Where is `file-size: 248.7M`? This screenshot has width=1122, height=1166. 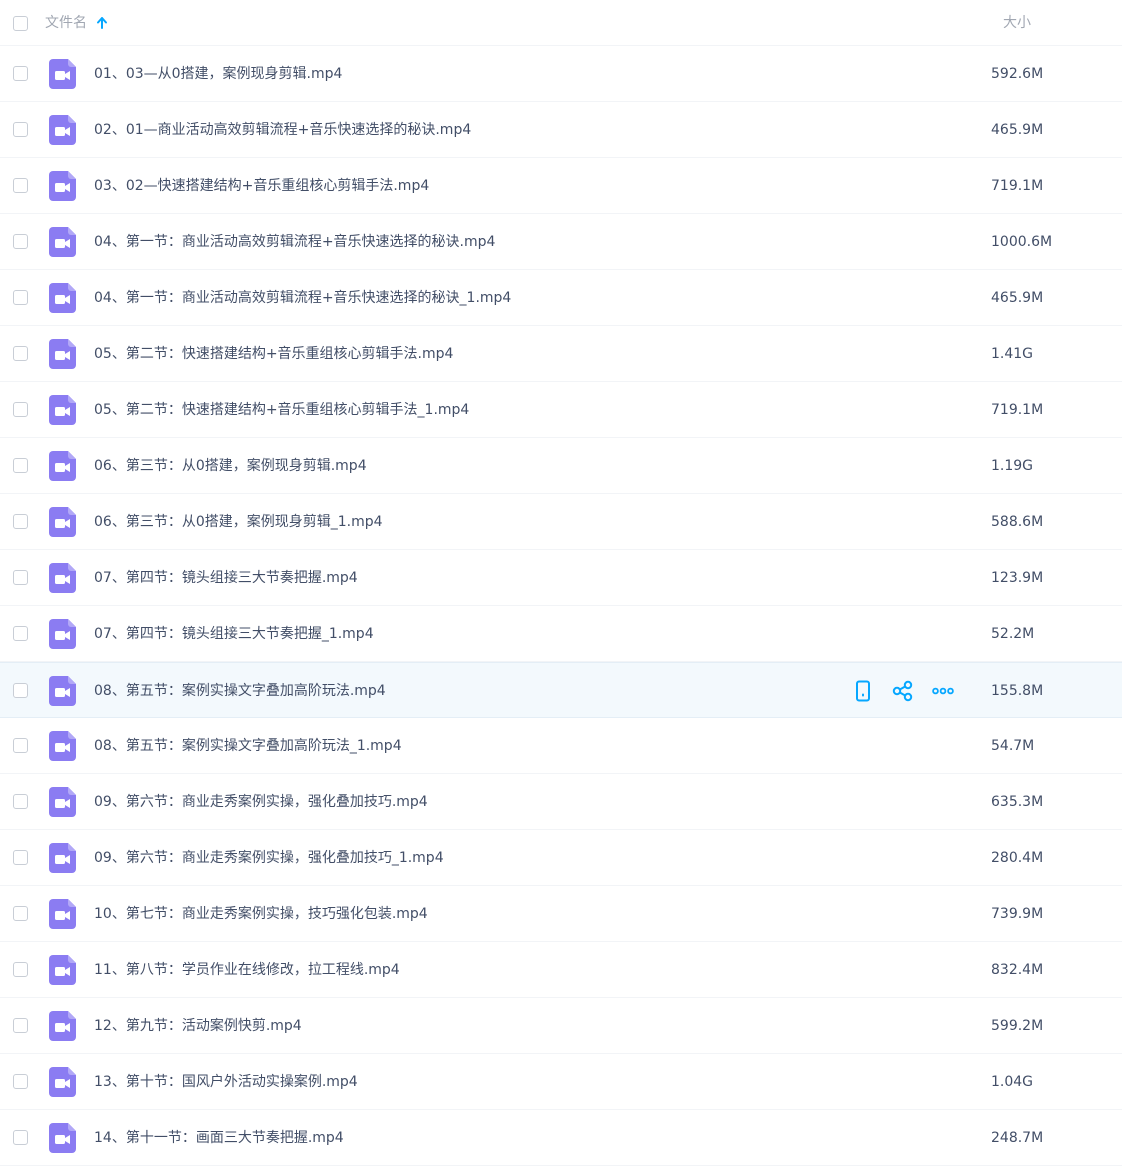 file-size: 248.7M is located at coordinates (1017, 1138).